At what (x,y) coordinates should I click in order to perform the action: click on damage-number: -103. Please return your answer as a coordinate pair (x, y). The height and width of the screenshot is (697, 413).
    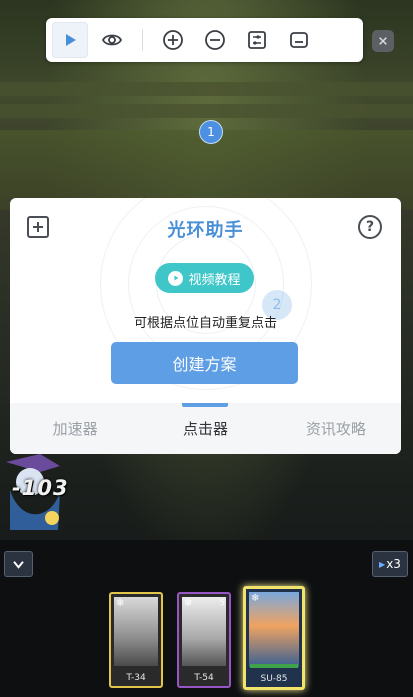
    Looking at the image, I should click on (40, 488).